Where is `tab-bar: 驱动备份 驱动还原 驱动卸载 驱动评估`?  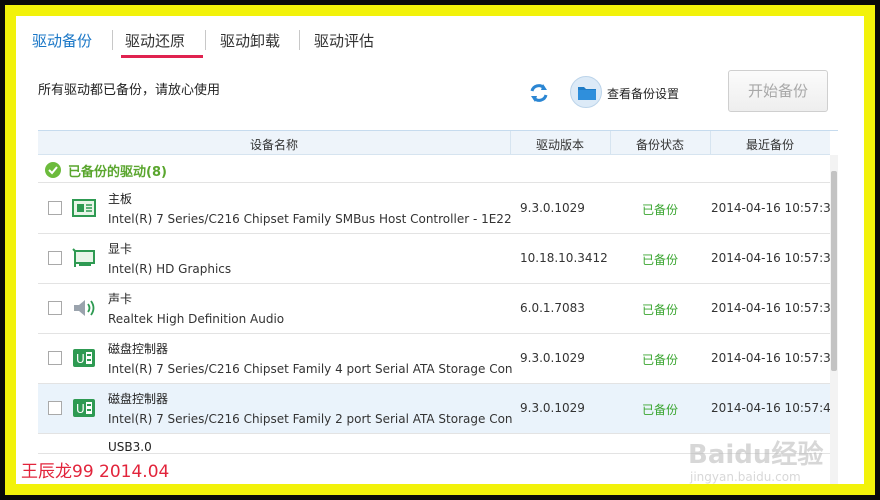 tab-bar: 驱动备份 驱动还原 驱动卸载 驱动评估 is located at coordinates (440, 38).